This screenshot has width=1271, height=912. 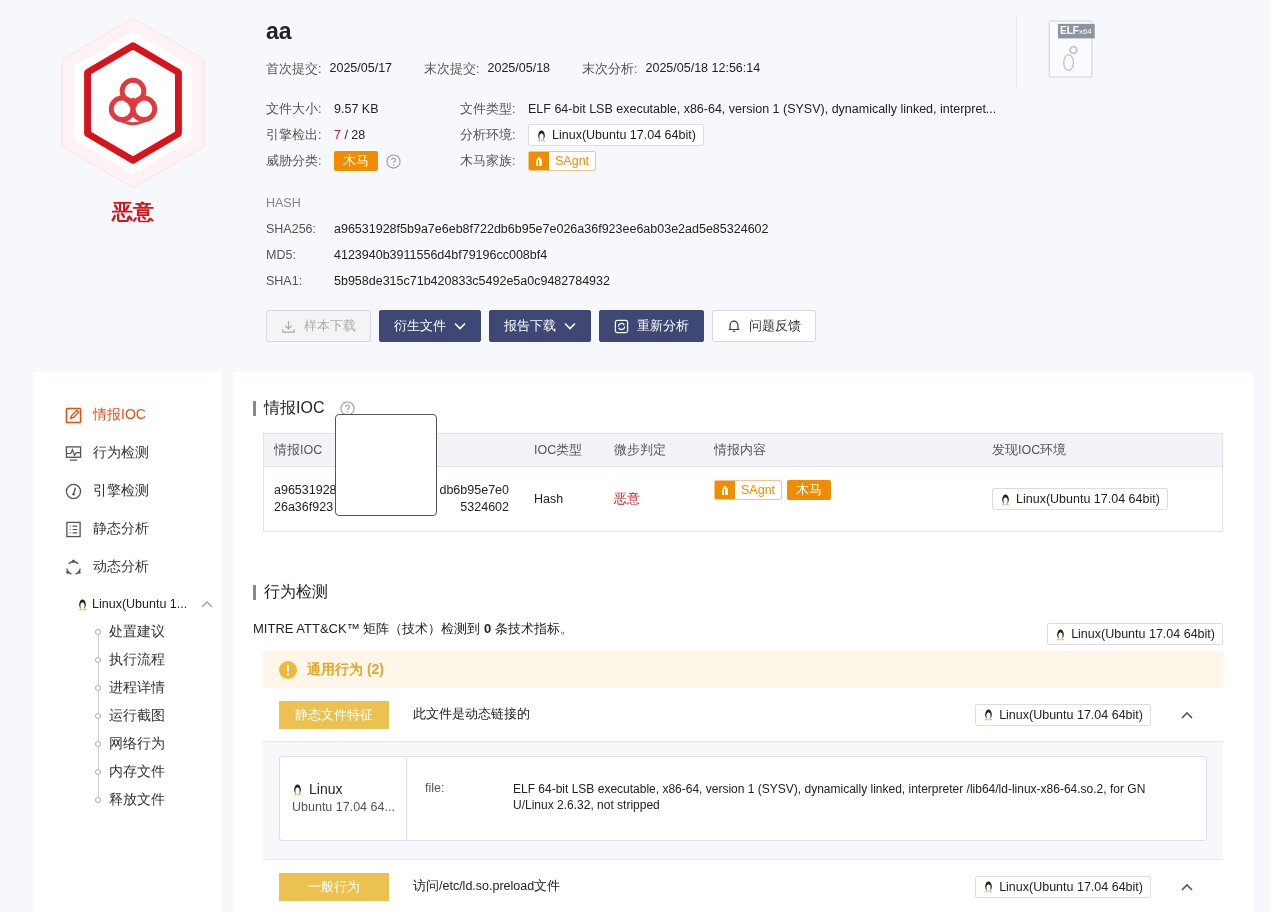 What do you see at coordinates (621, 326) in the screenshot?
I see `refresh-icon` at bounding box center [621, 326].